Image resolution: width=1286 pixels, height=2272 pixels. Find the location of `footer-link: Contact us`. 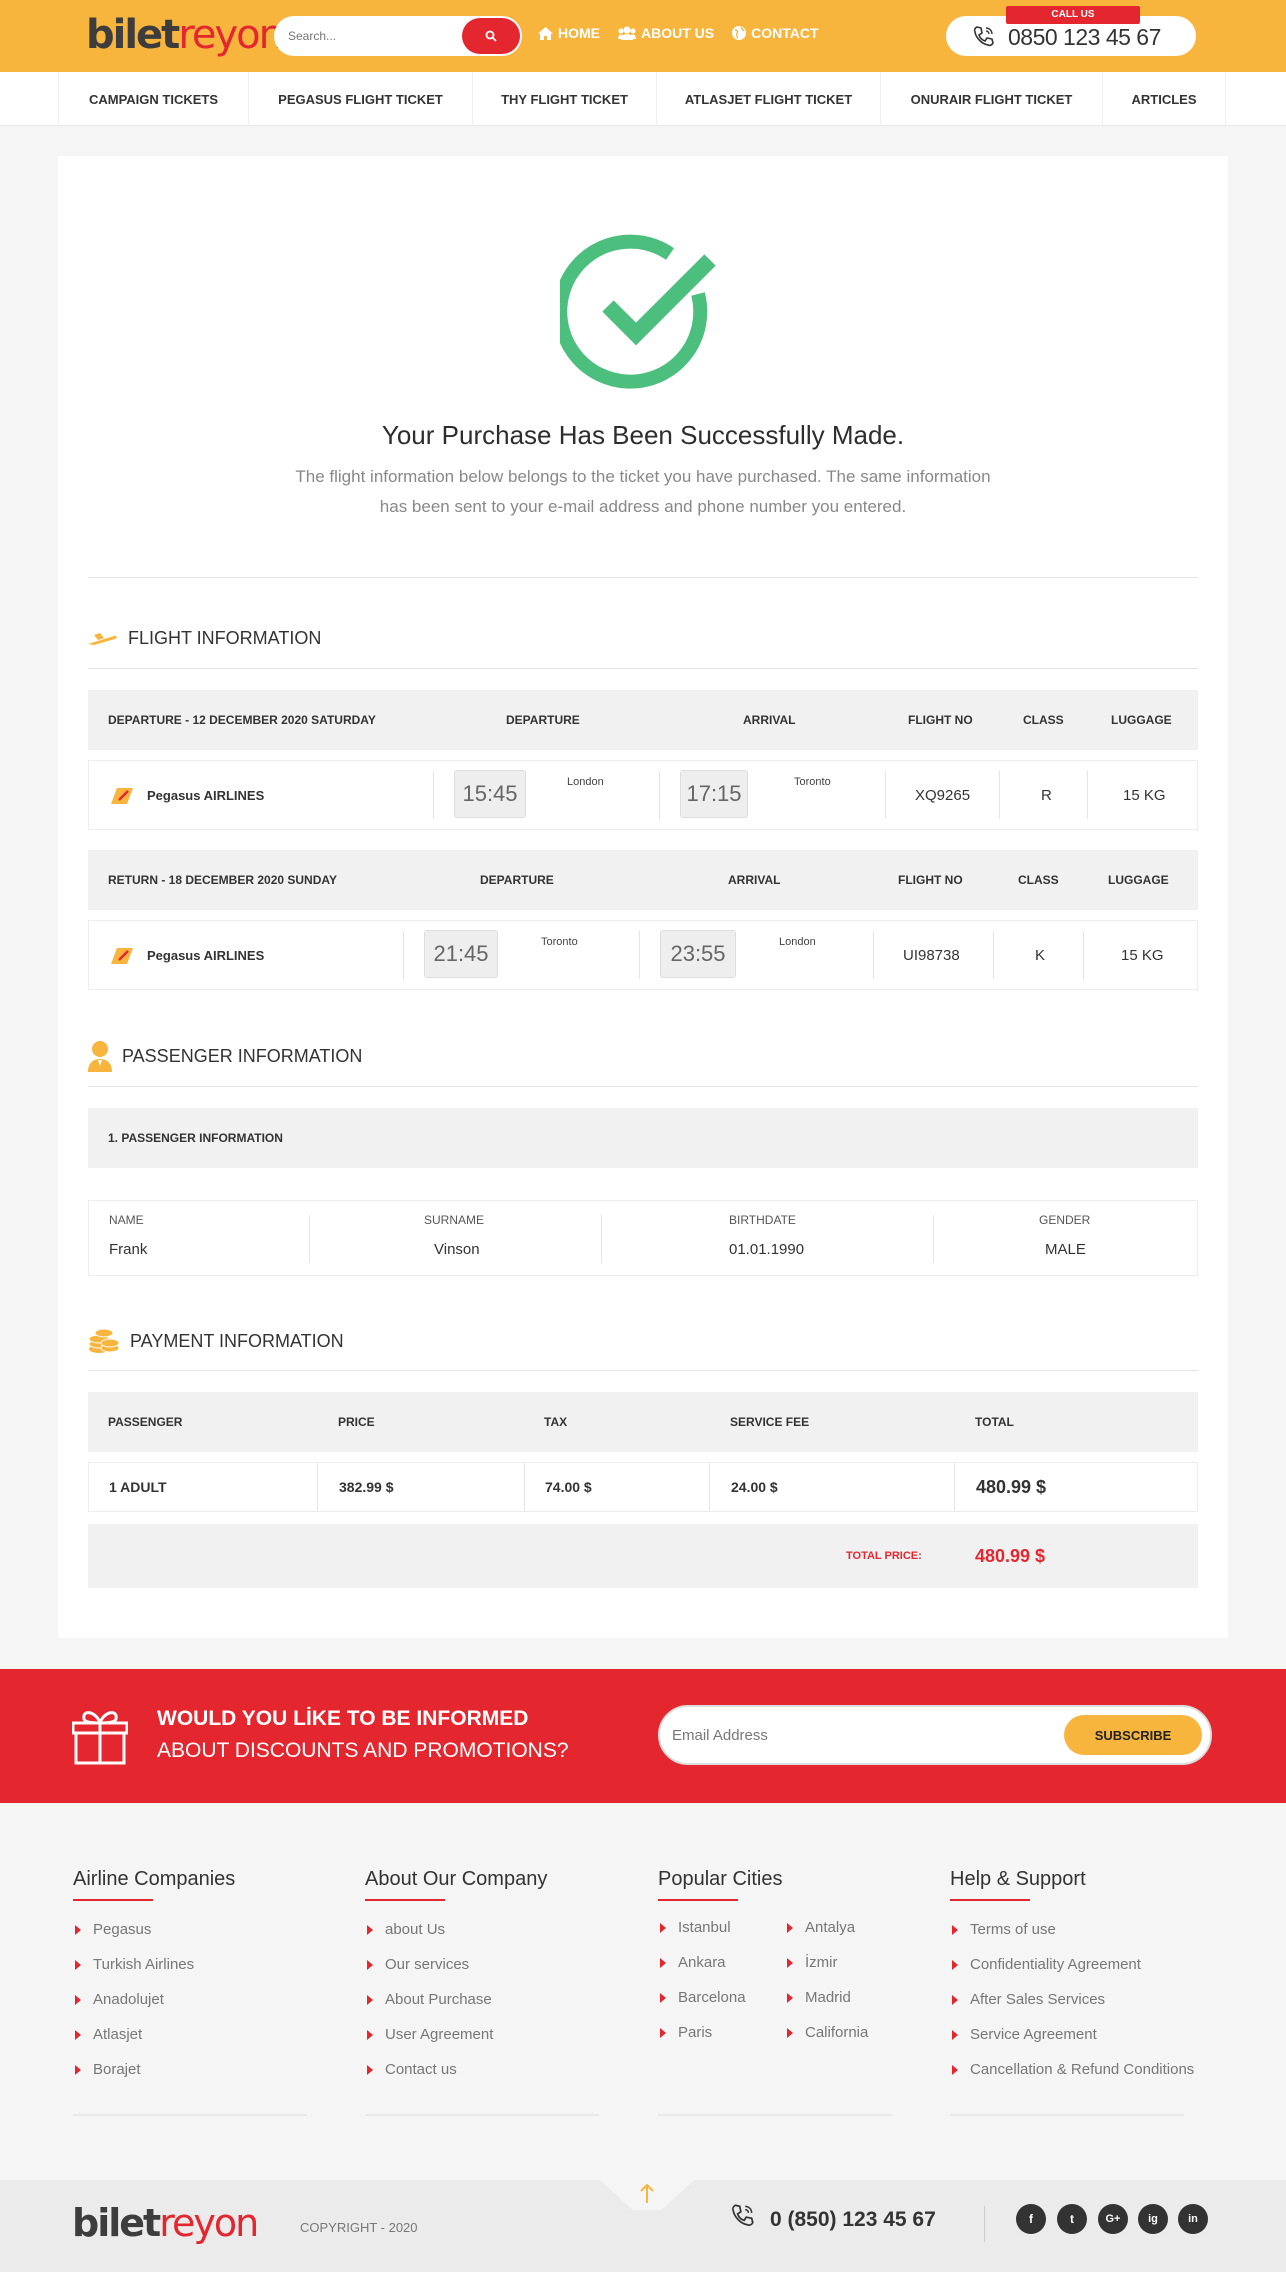

footer-link: Contact us is located at coordinates (456, 2078).